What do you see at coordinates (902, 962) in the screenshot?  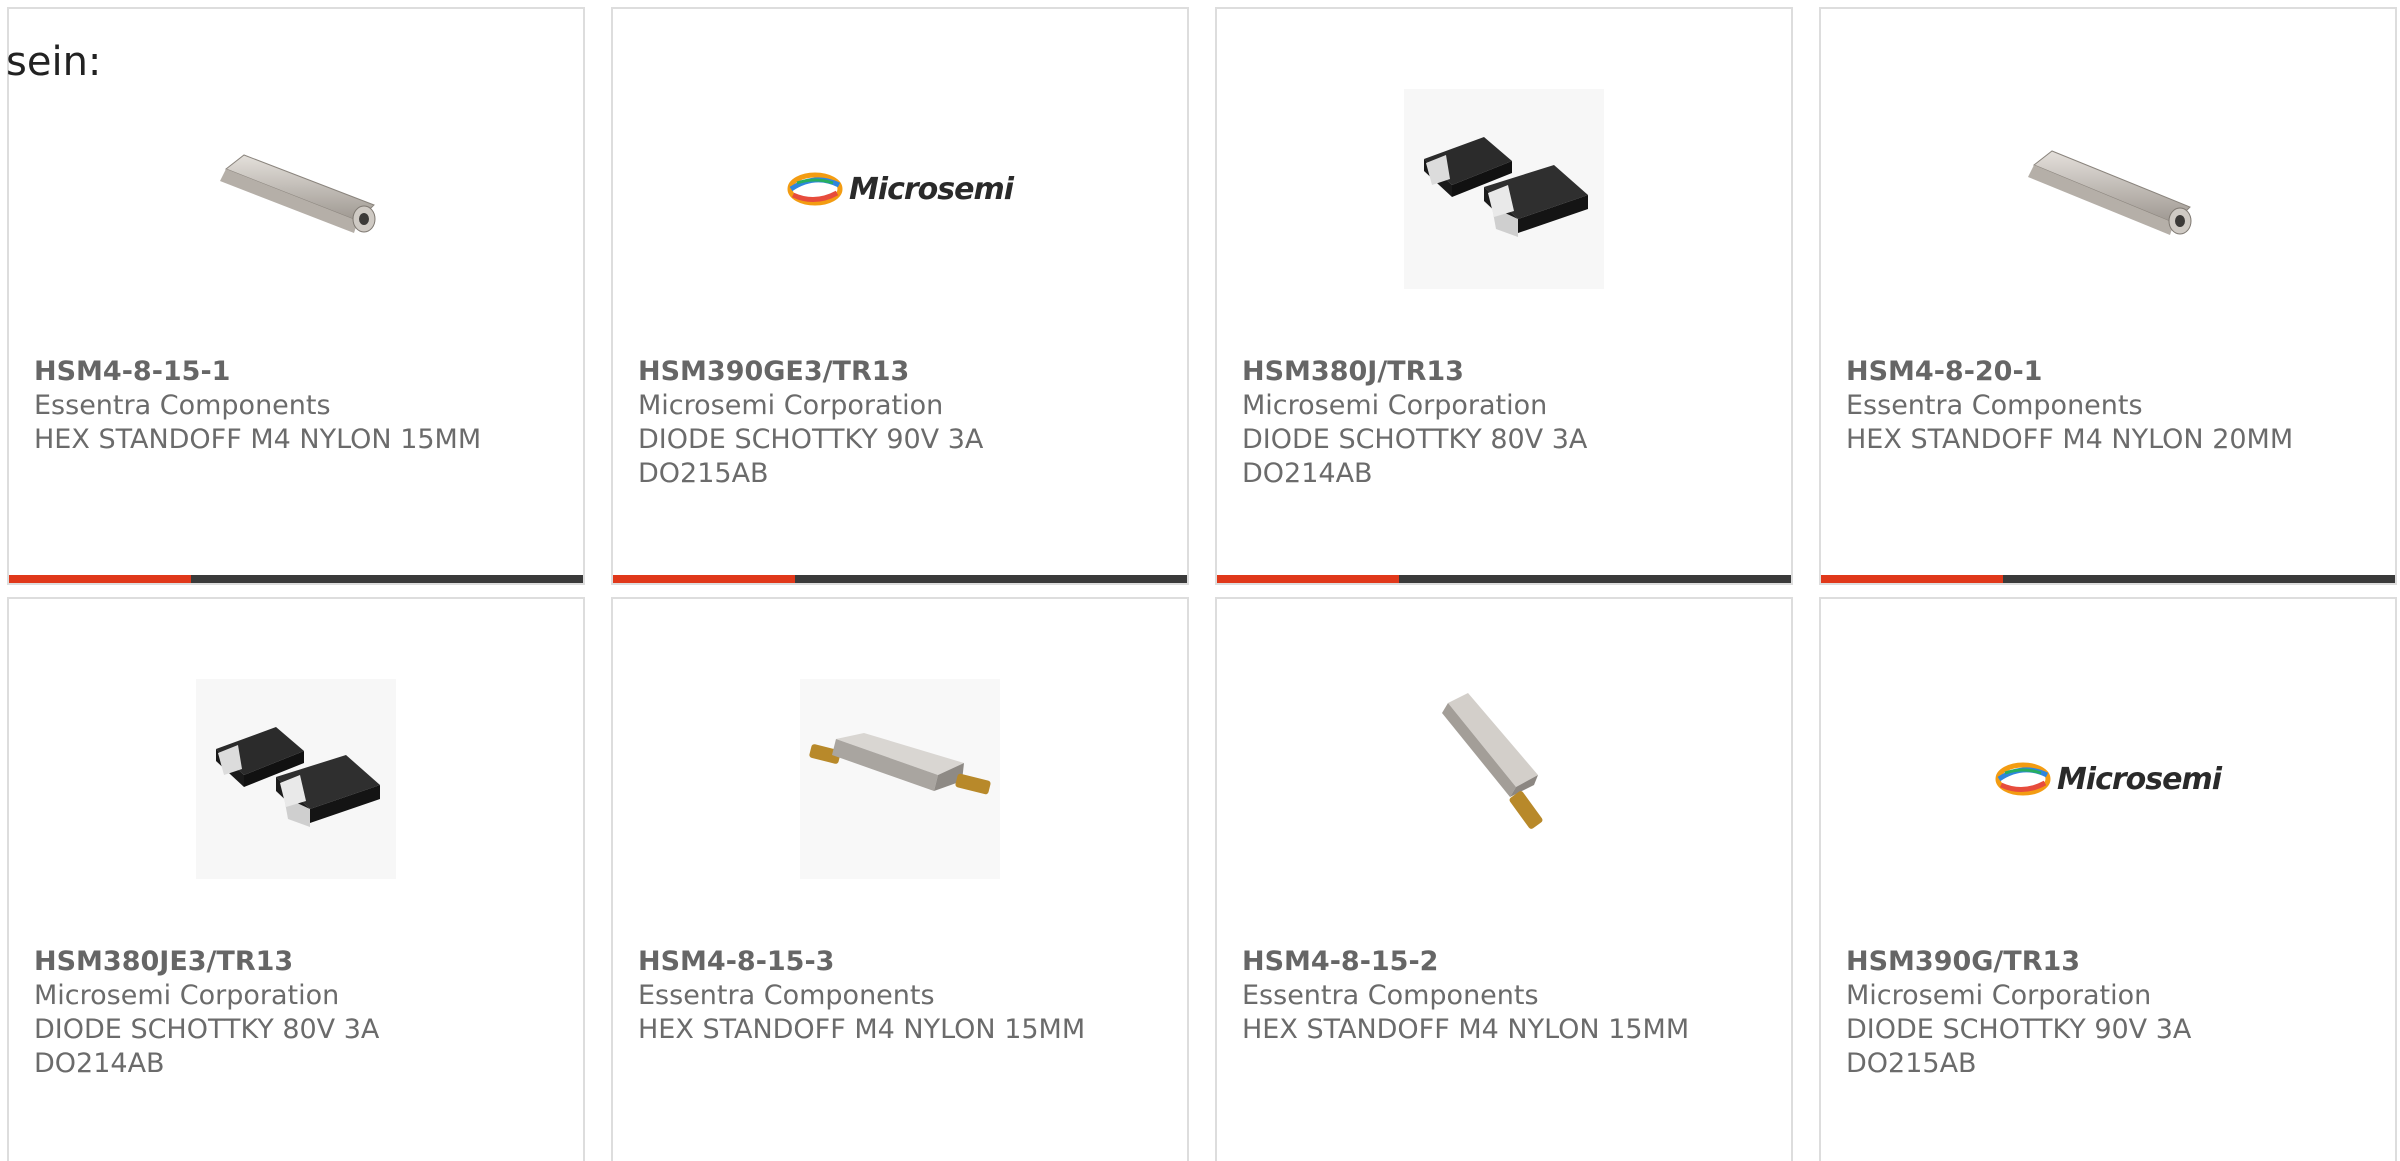 I see `part-number: HSM4-8-15-3` at bounding box center [902, 962].